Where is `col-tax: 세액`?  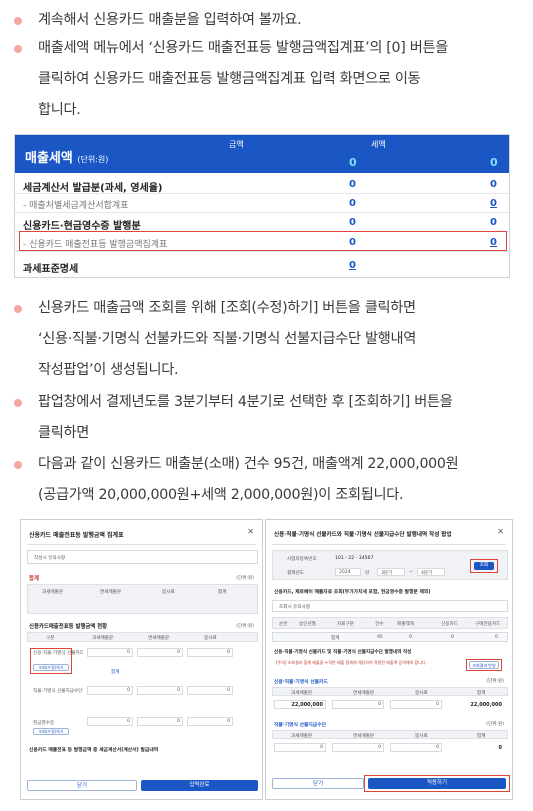 col-tax: 세액 is located at coordinates (378, 144).